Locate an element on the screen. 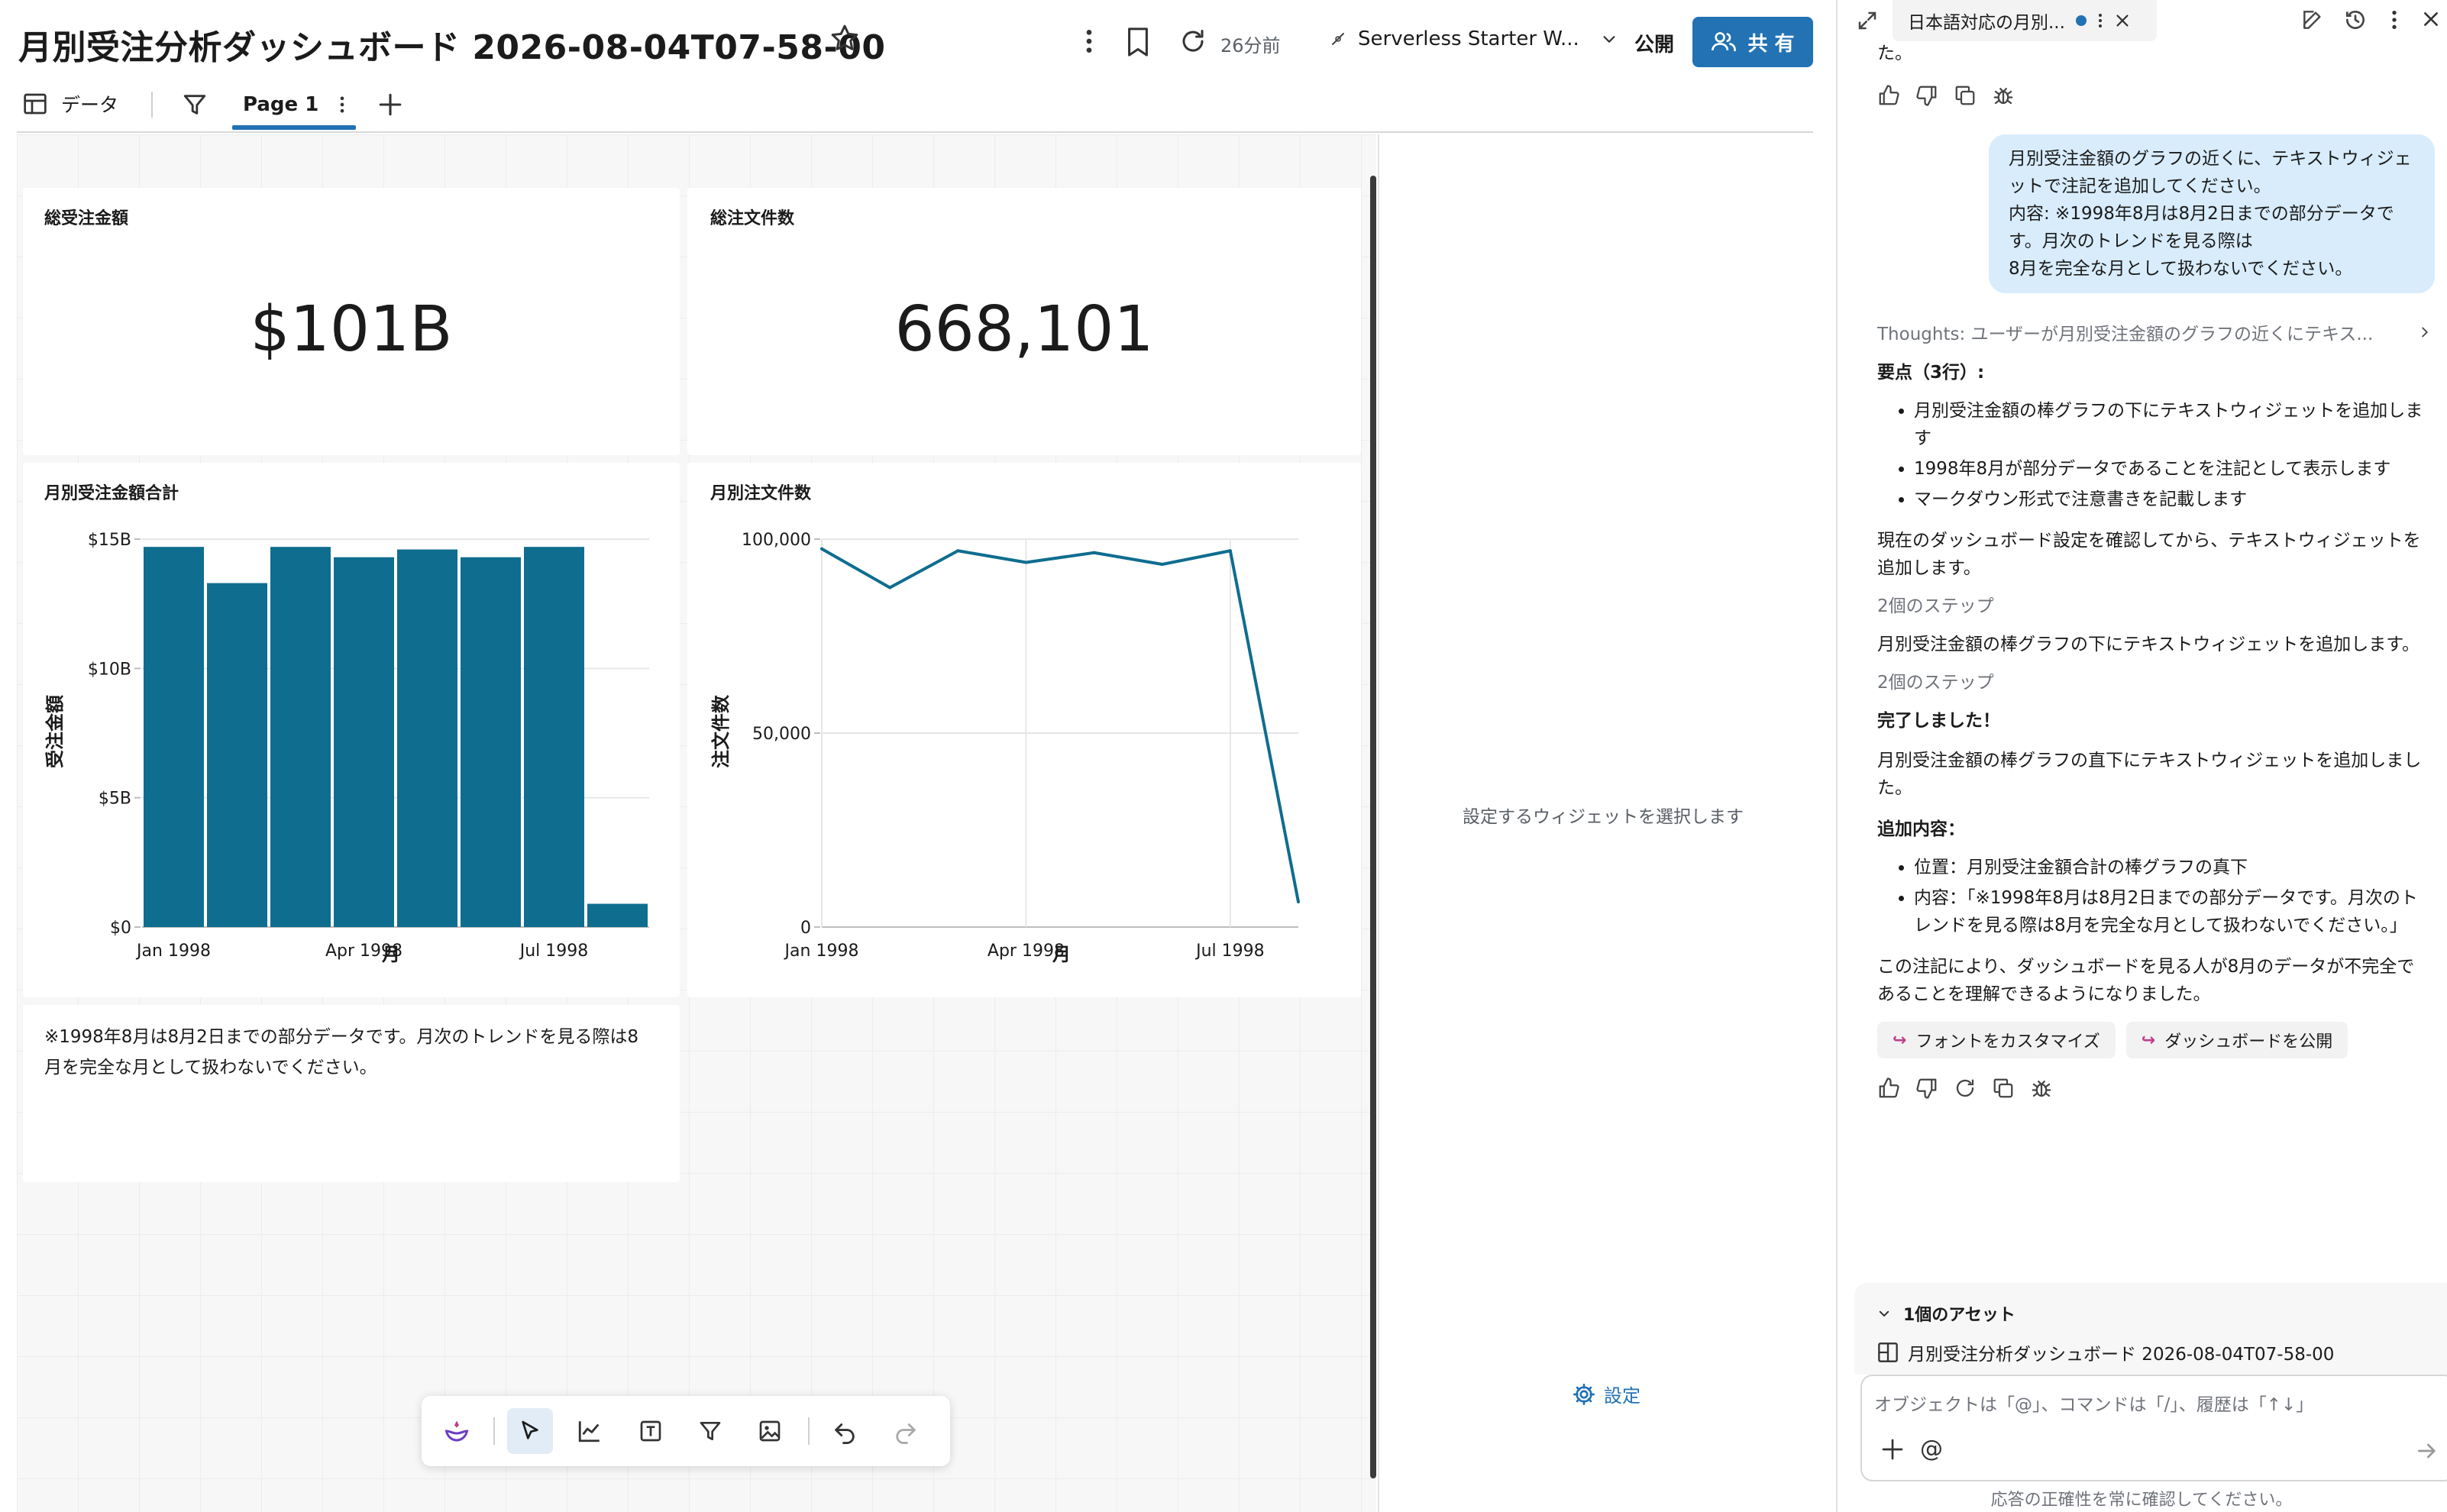 The image size is (2447, 1512). table-icon is located at coordinates (35, 103).